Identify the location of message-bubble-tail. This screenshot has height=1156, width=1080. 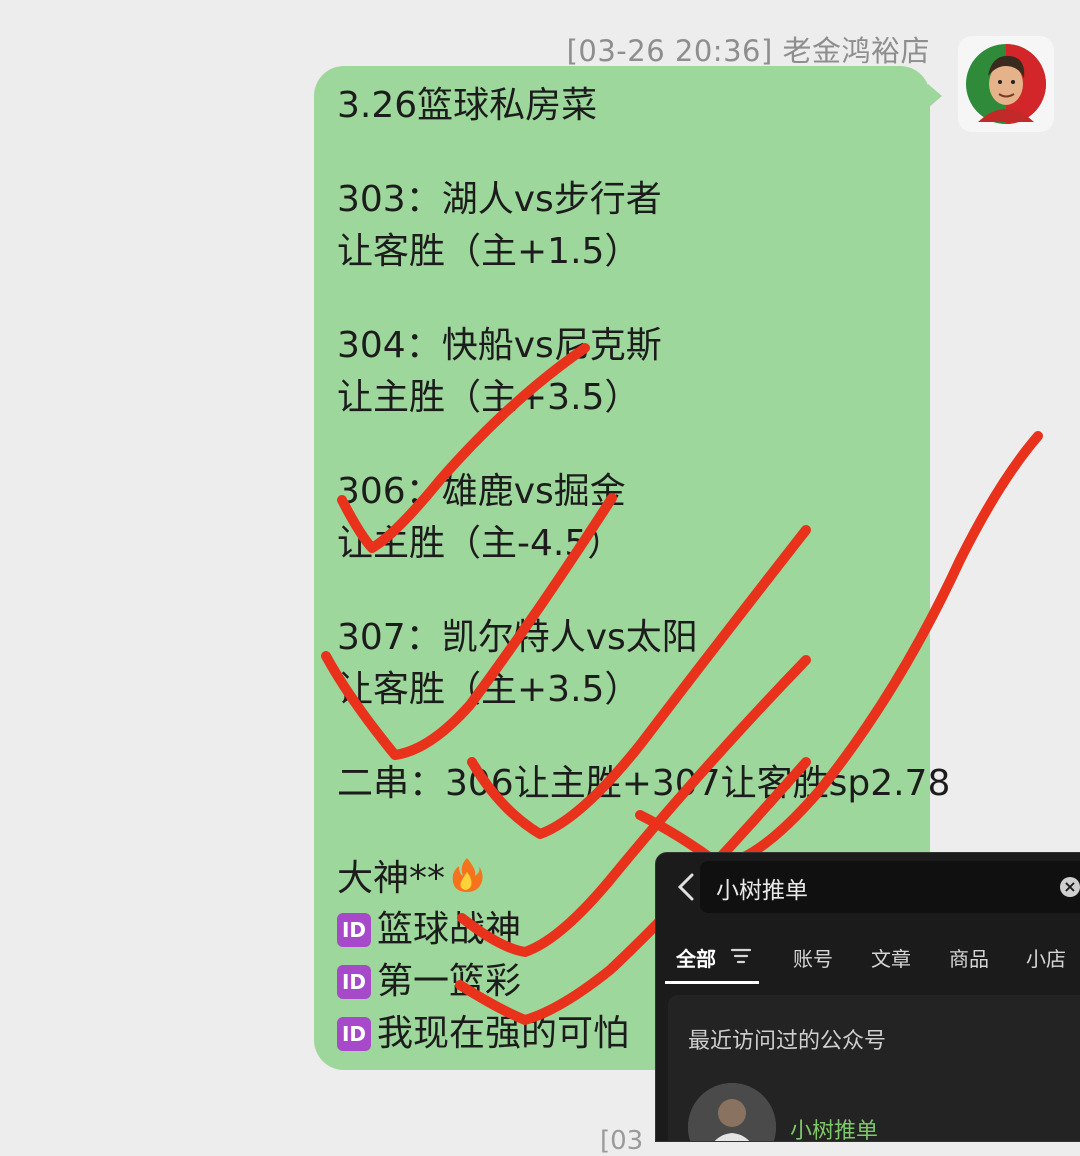
(935, 96).